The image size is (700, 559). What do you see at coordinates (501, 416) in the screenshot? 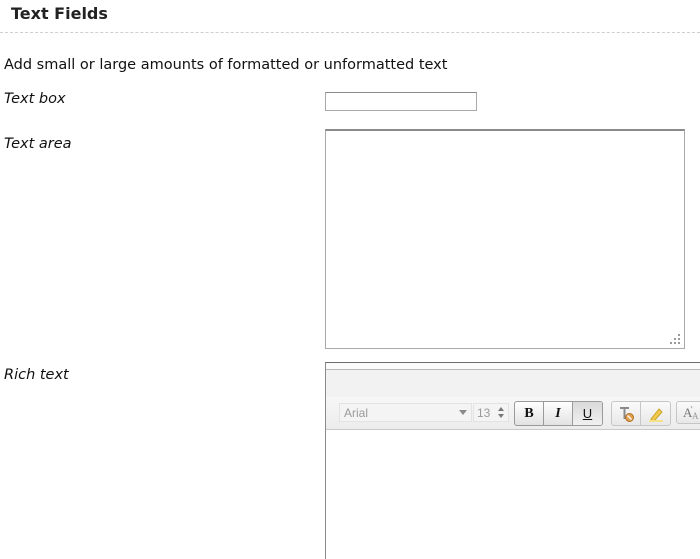
I see `spin-down-icon` at bounding box center [501, 416].